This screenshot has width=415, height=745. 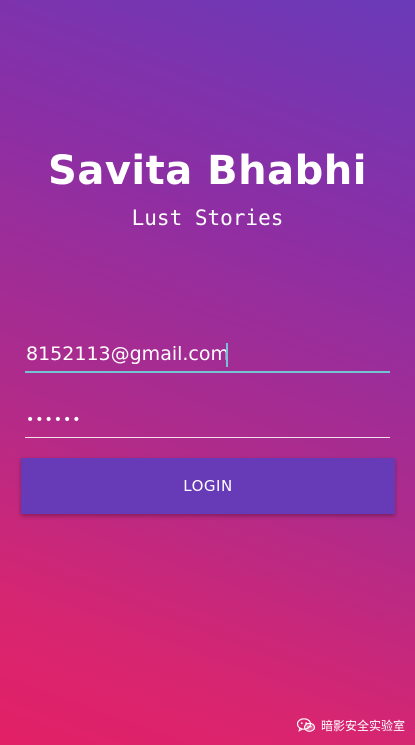 I want to click on password-field, so click(x=207, y=420).